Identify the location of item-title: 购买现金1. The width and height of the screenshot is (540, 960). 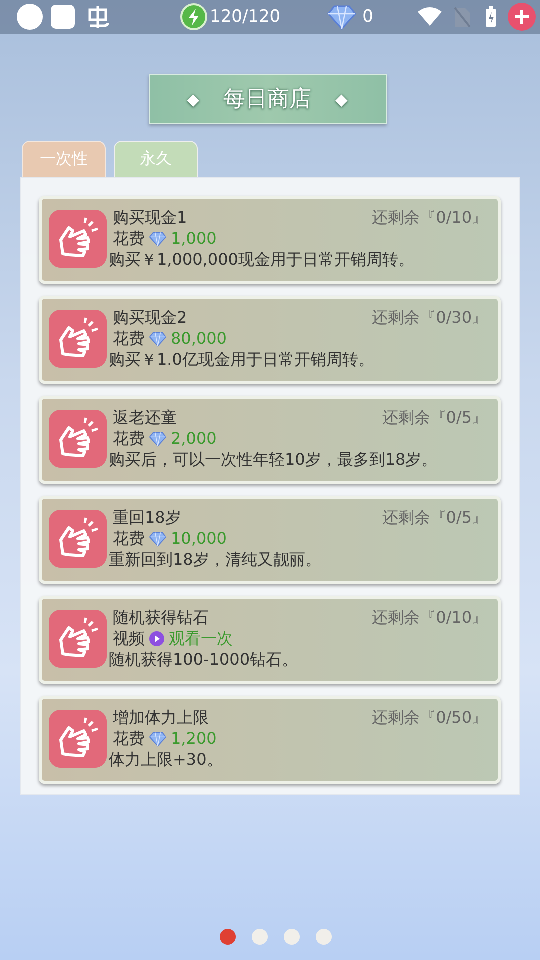
(150, 217).